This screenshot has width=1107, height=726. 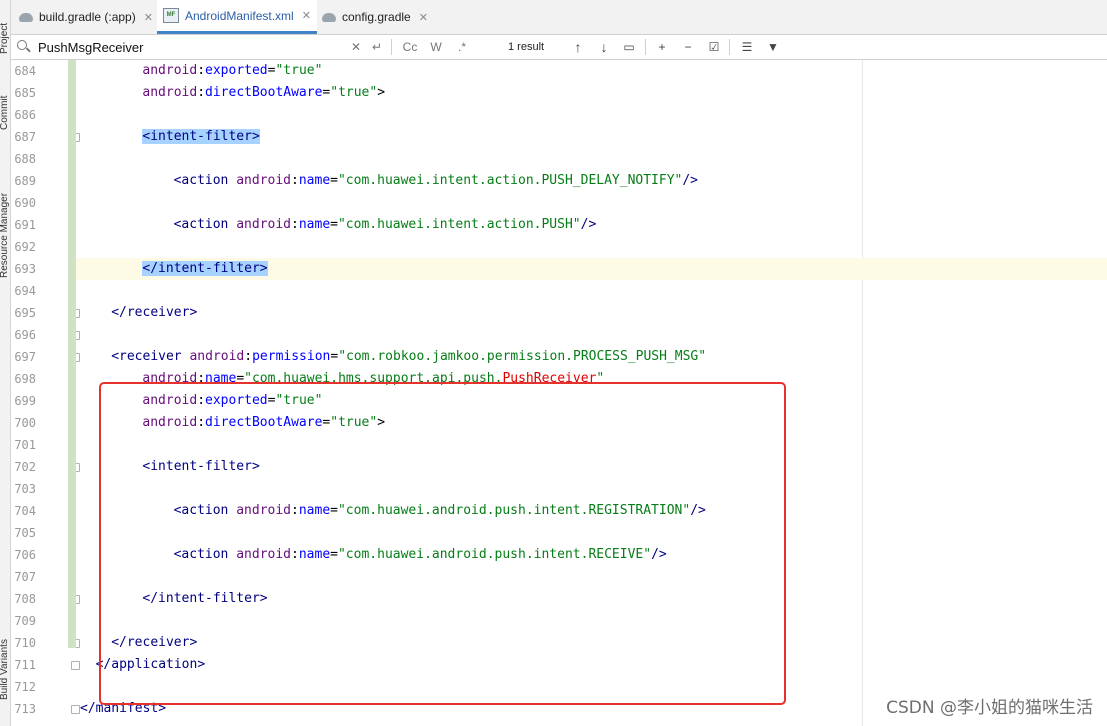 I want to click on match-case-button: Cc, so click(x=410, y=47).